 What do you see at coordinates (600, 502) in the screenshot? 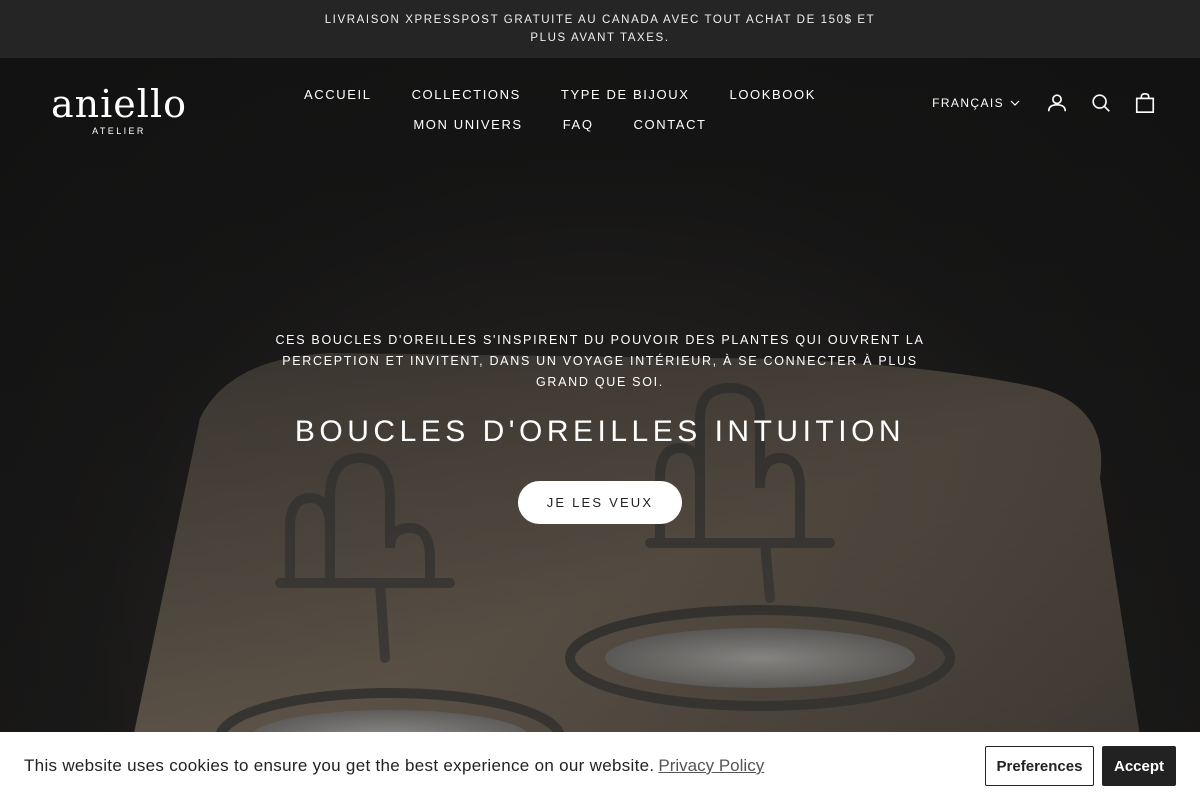
I see `shop-now-button: JE LES VEUX` at bounding box center [600, 502].